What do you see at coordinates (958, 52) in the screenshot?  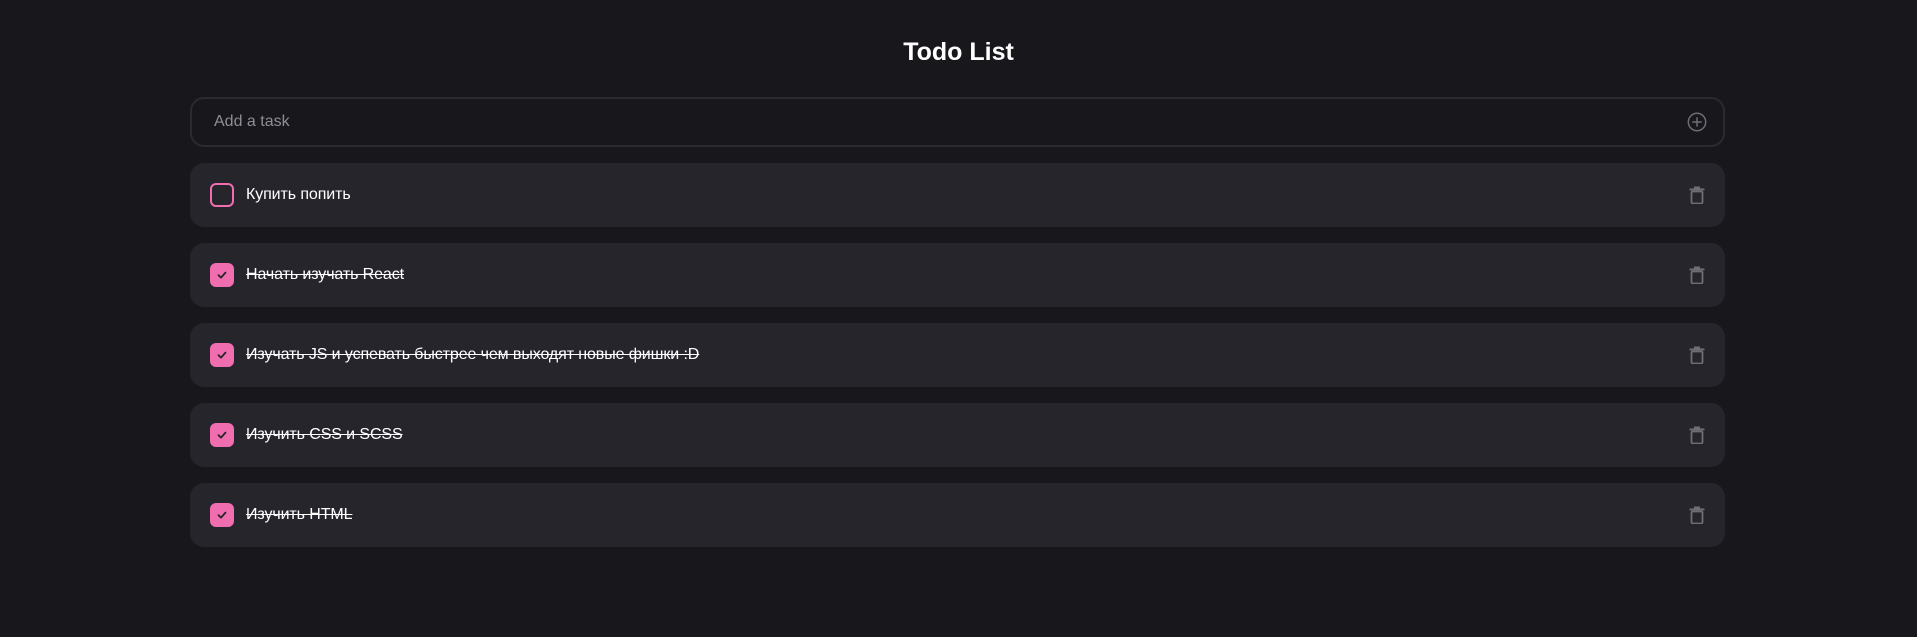 I see `page-title: Todo List` at bounding box center [958, 52].